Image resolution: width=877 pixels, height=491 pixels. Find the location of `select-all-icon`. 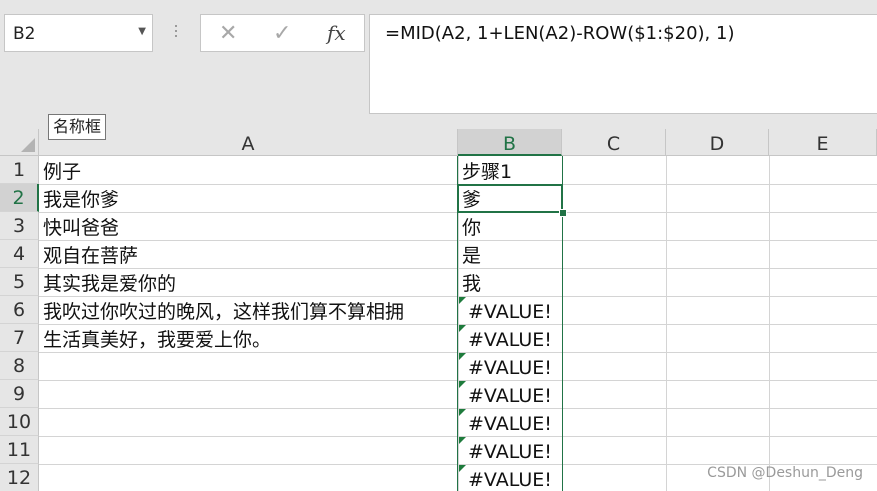

select-all-icon is located at coordinates (28, 145).